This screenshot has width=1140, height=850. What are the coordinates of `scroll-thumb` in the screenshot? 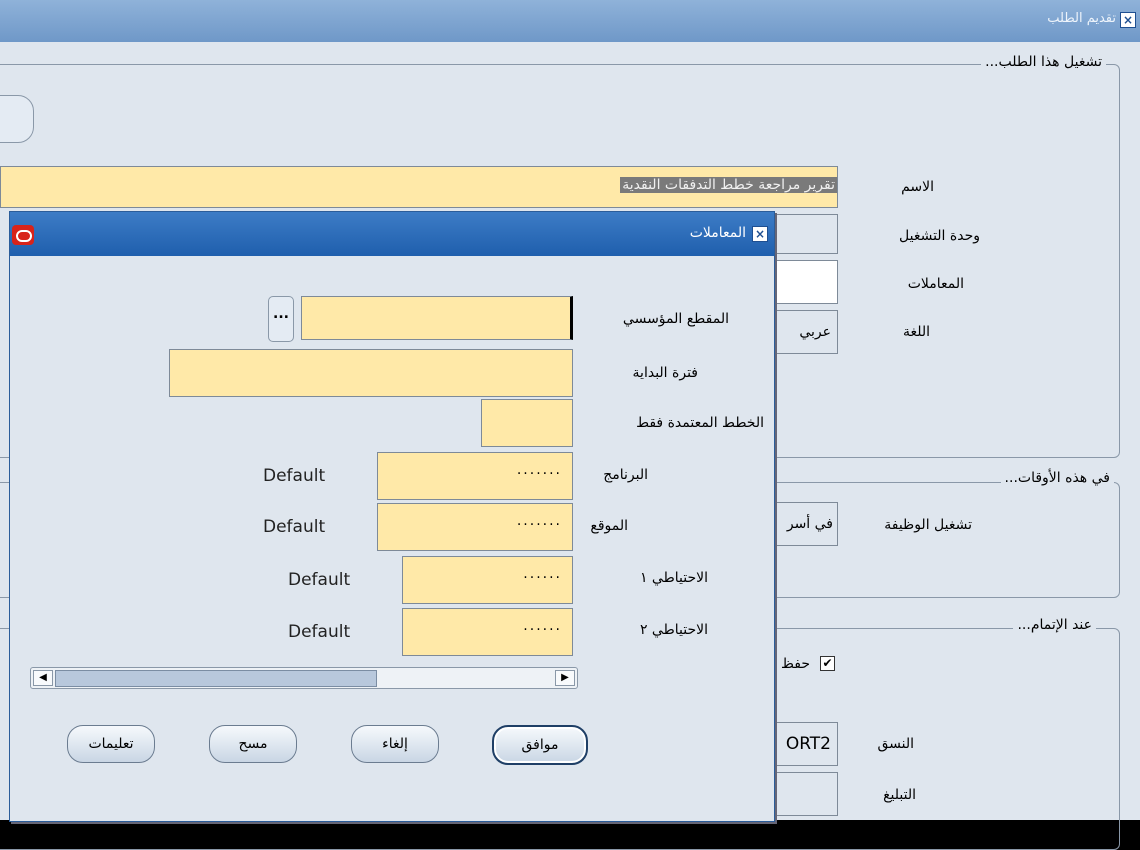 It's located at (216, 678).